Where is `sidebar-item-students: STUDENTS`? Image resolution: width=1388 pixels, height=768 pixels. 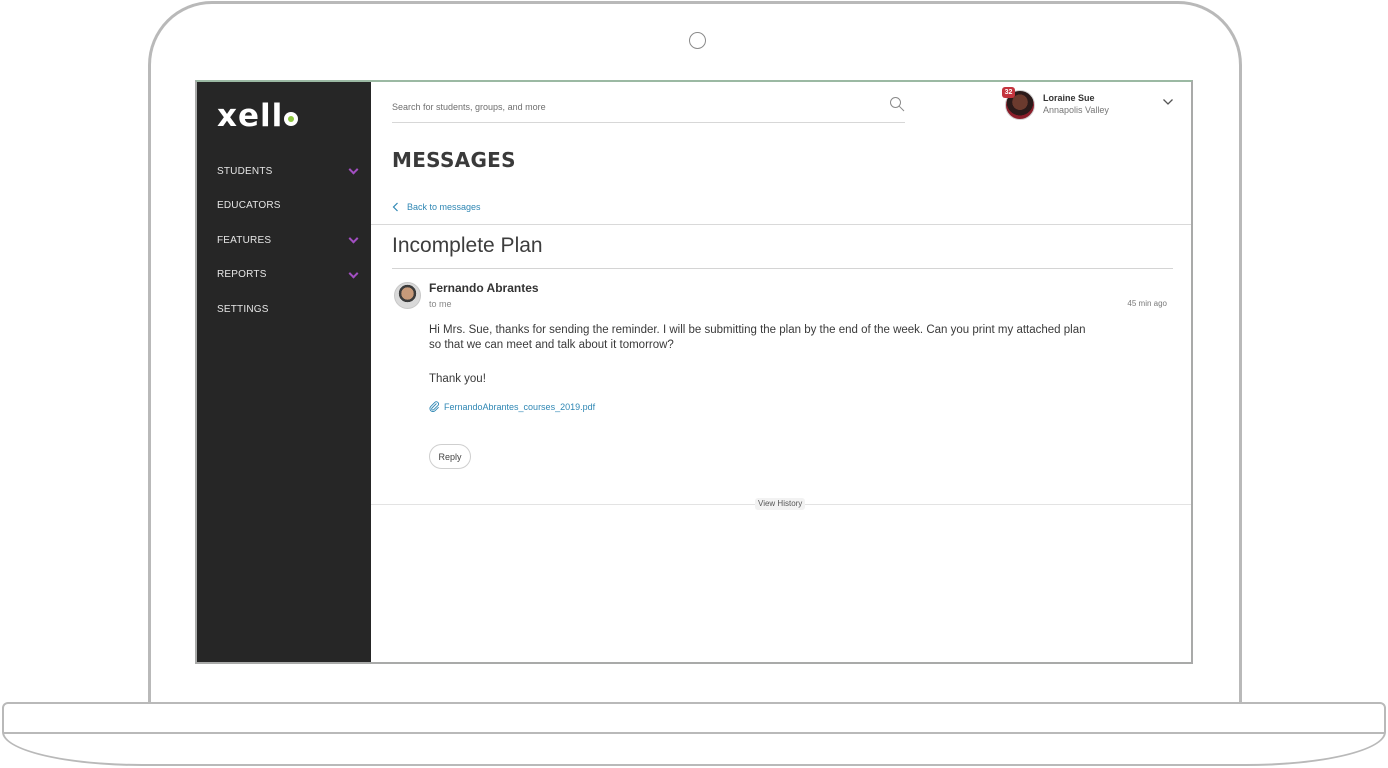
sidebar-item-students: STUDENTS is located at coordinates (284, 171).